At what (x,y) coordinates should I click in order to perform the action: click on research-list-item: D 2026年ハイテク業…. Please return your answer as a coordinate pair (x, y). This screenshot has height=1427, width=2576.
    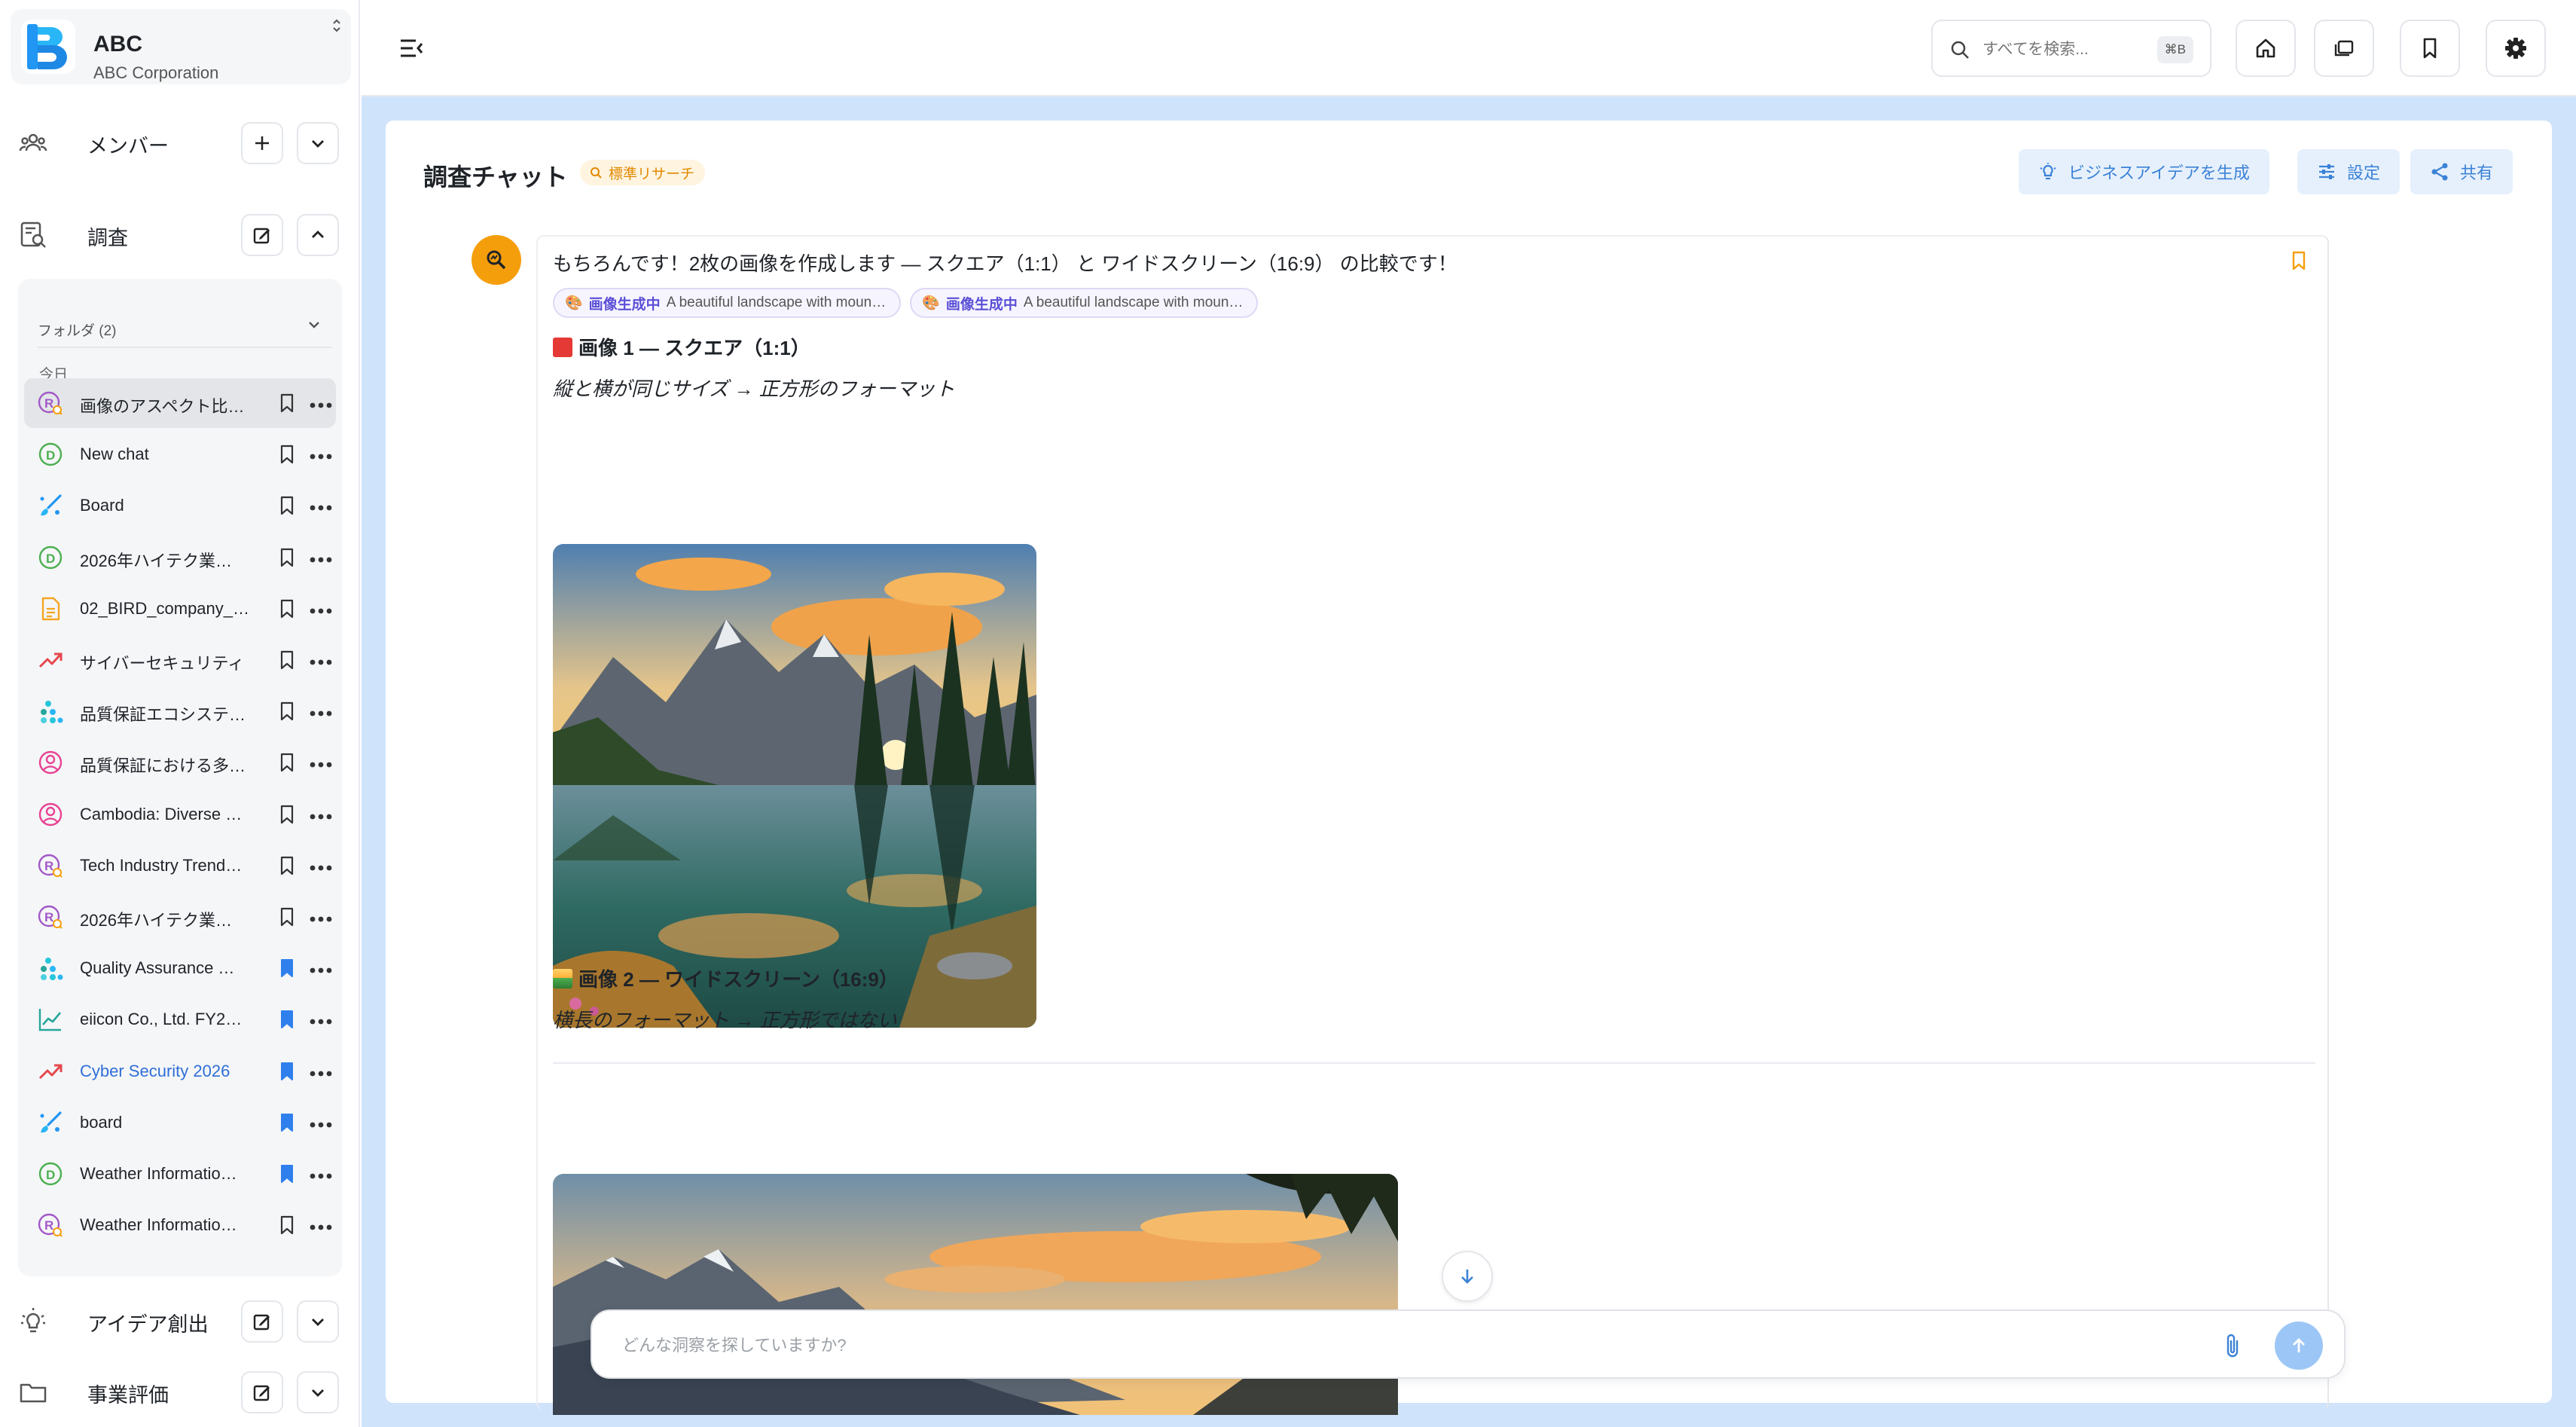
    Looking at the image, I should click on (180, 557).